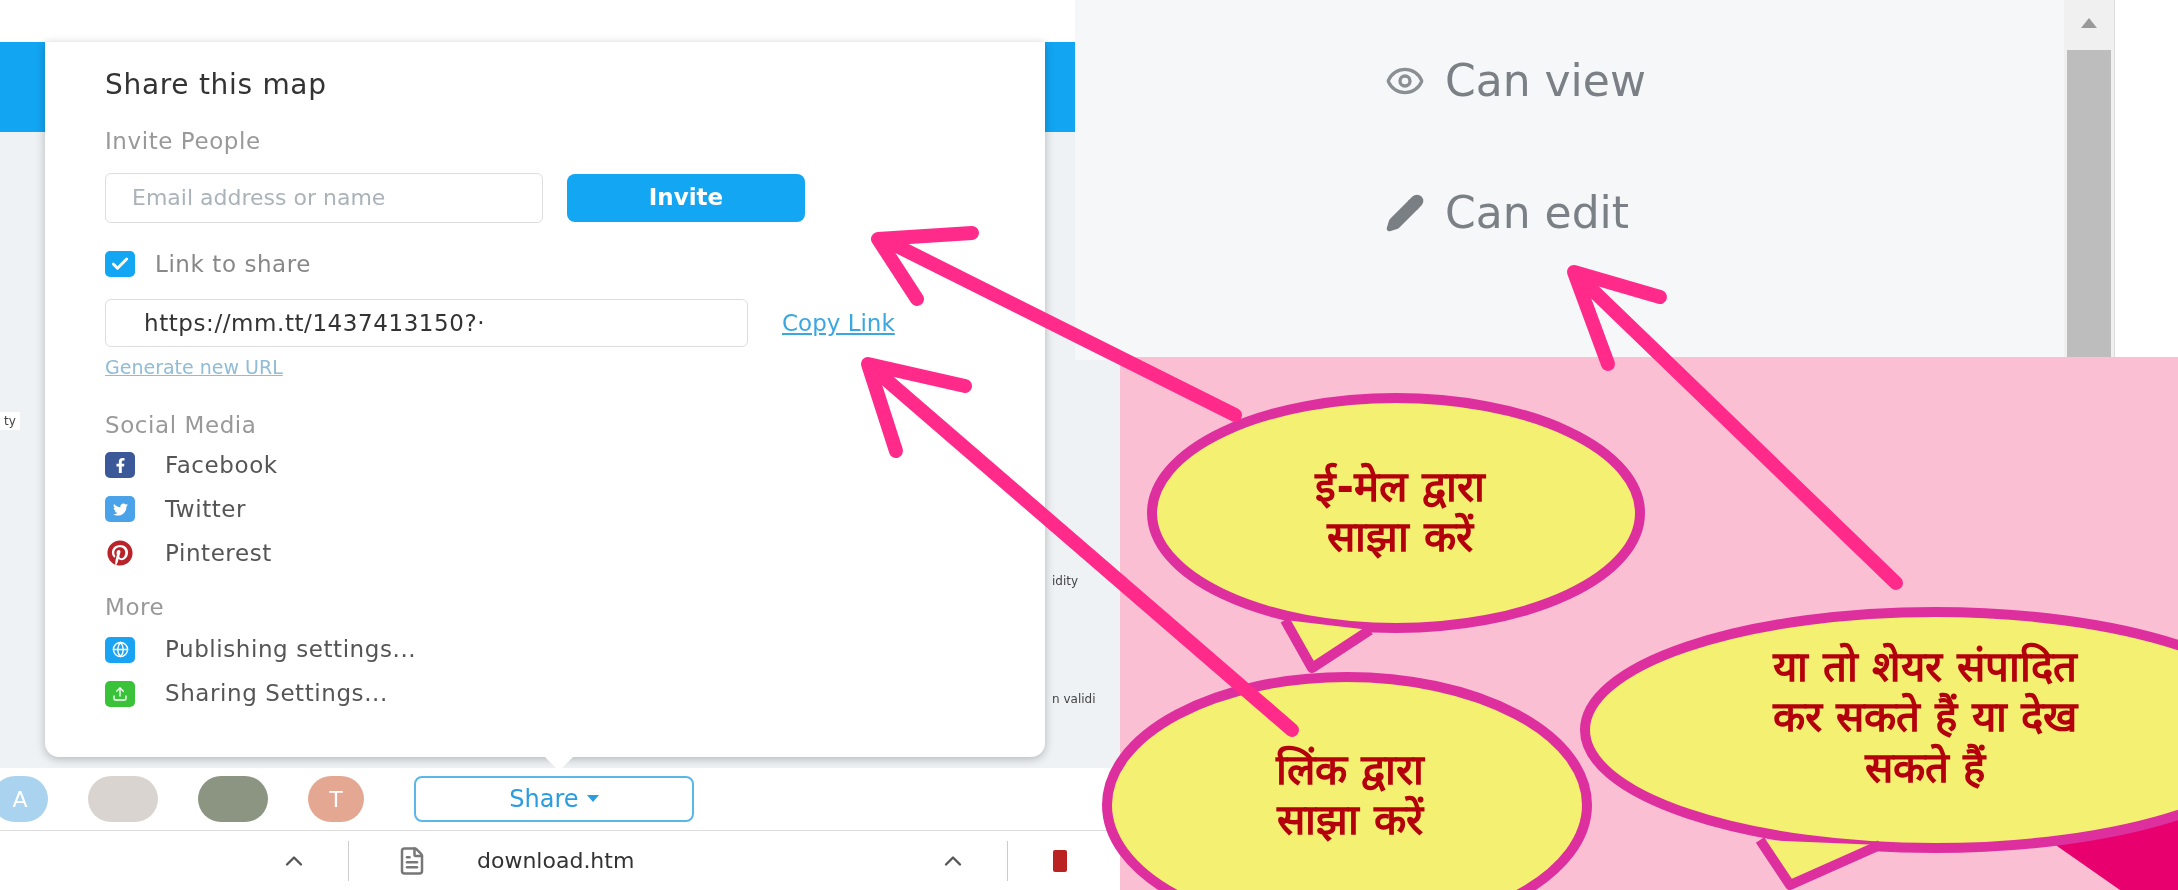  What do you see at coordinates (2089, 23) in the screenshot?
I see `scroll-up-icon` at bounding box center [2089, 23].